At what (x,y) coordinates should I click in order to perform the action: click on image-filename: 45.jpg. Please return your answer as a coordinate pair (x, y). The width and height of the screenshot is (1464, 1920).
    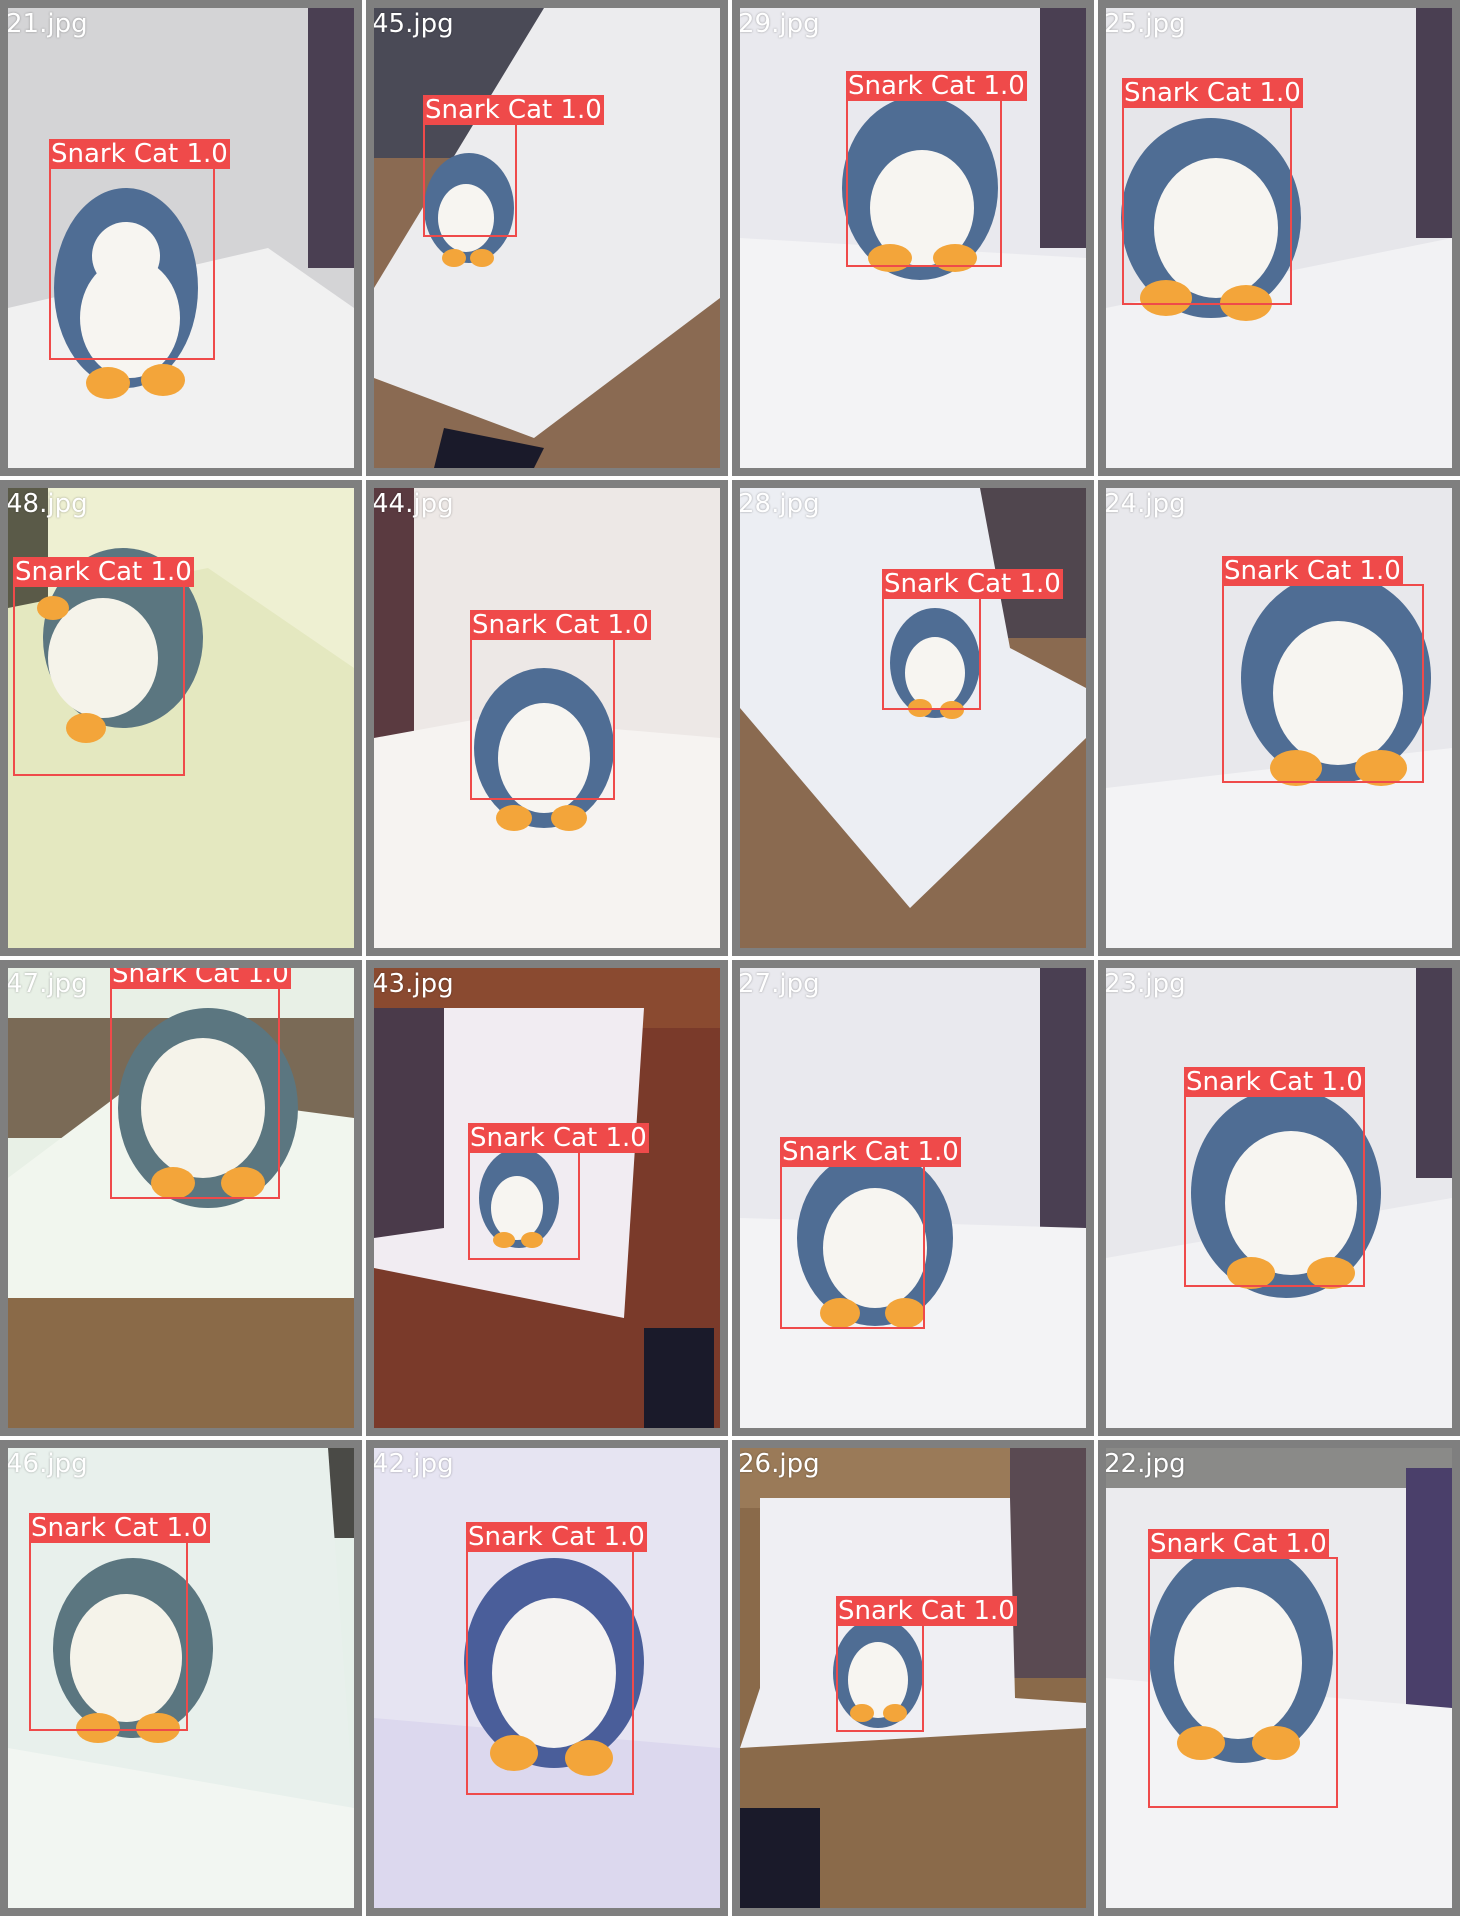
    Looking at the image, I should click on (413, 24).